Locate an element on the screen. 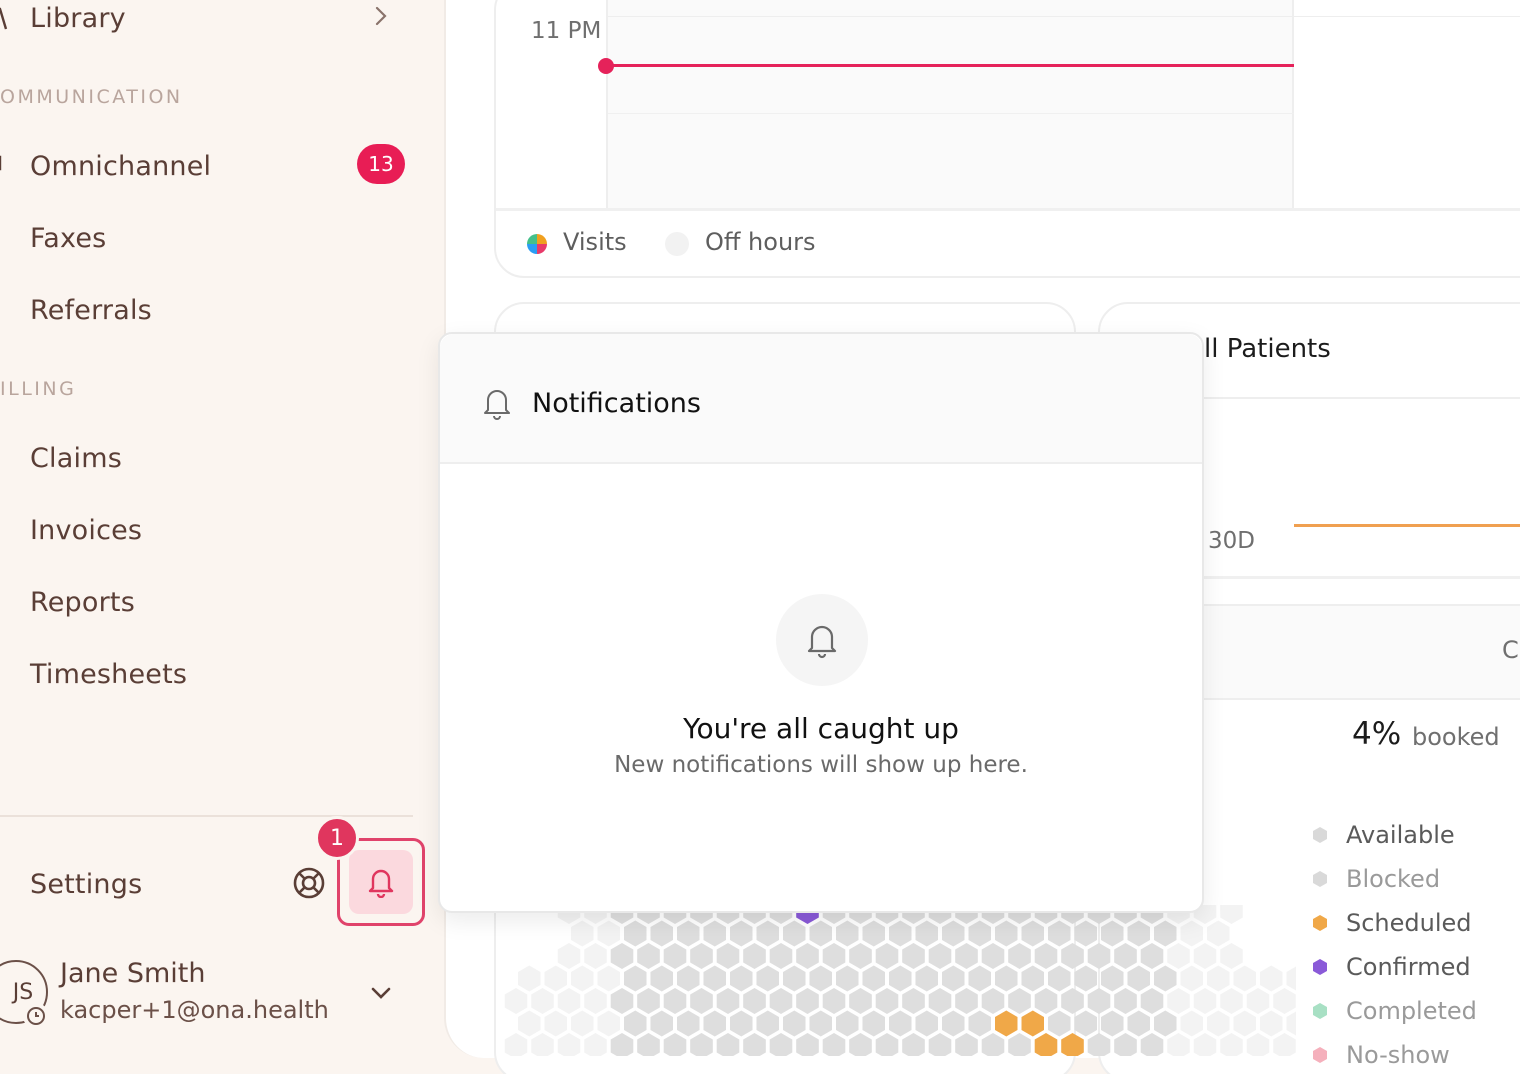  current-time-indicator is located at coordinates (950, 65).